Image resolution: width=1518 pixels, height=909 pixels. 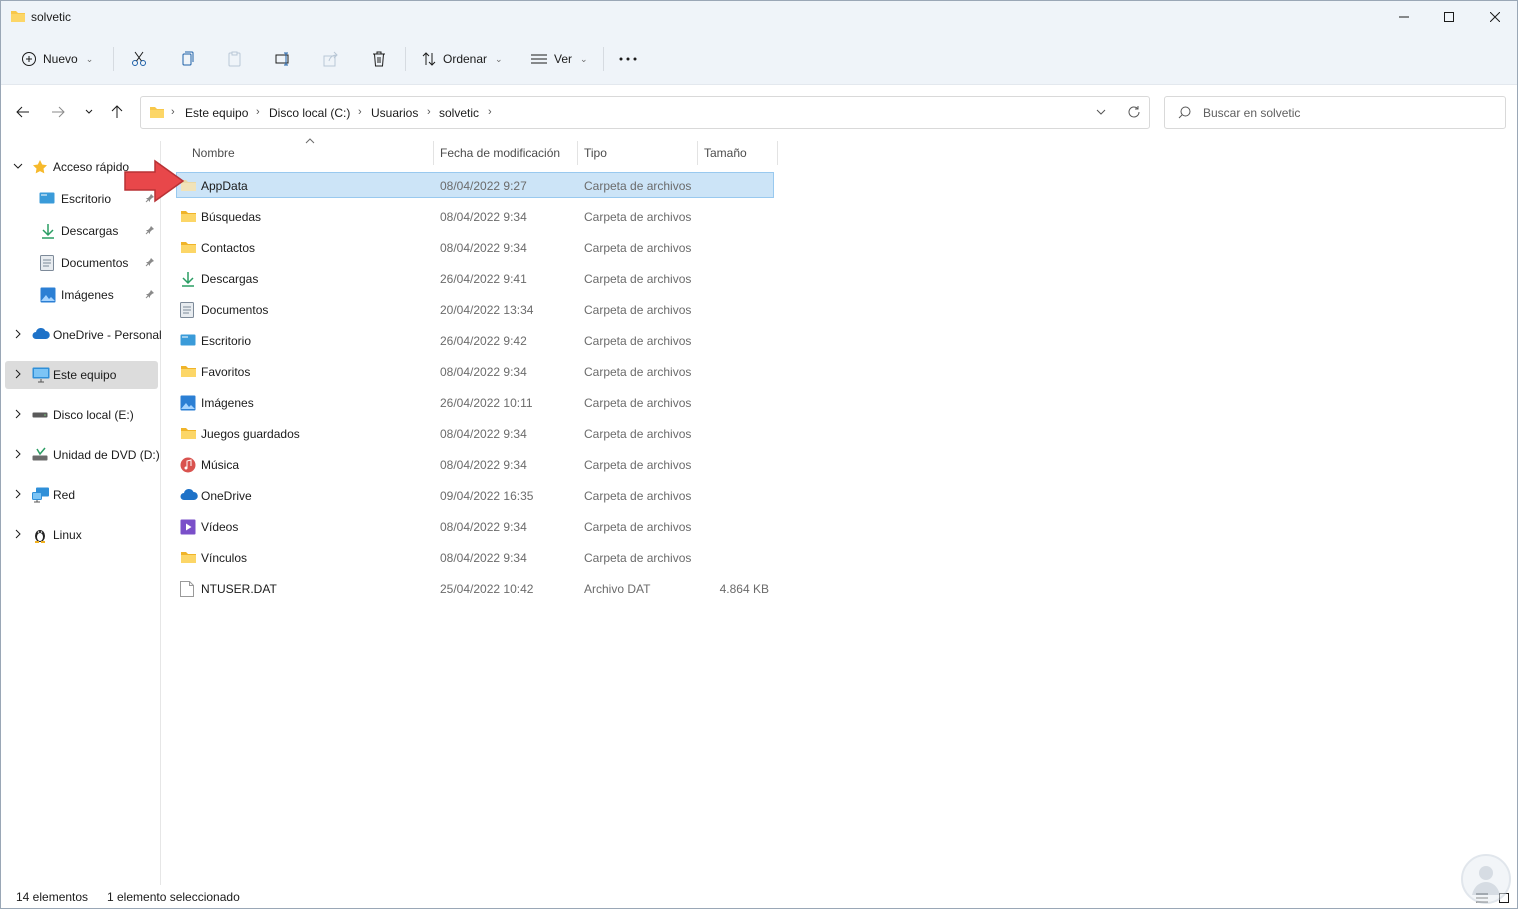 I want to click on breadcrumb-item: solvetic, so click(x=459, y=113).